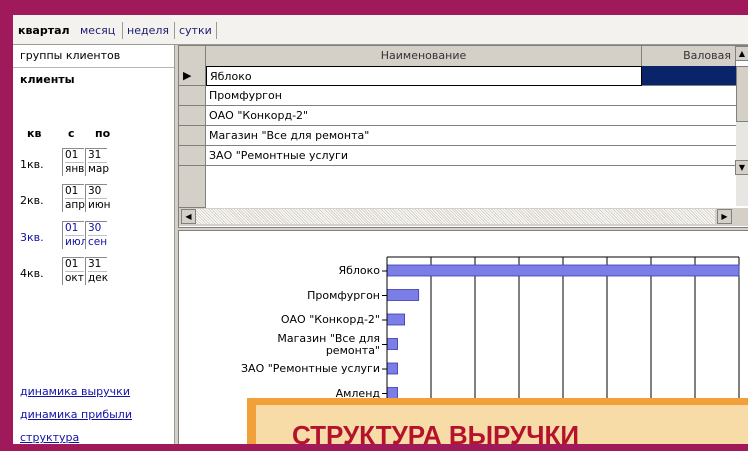  I want to click on link-profit-dynamics: динамика прибыли, so click(76, 414).